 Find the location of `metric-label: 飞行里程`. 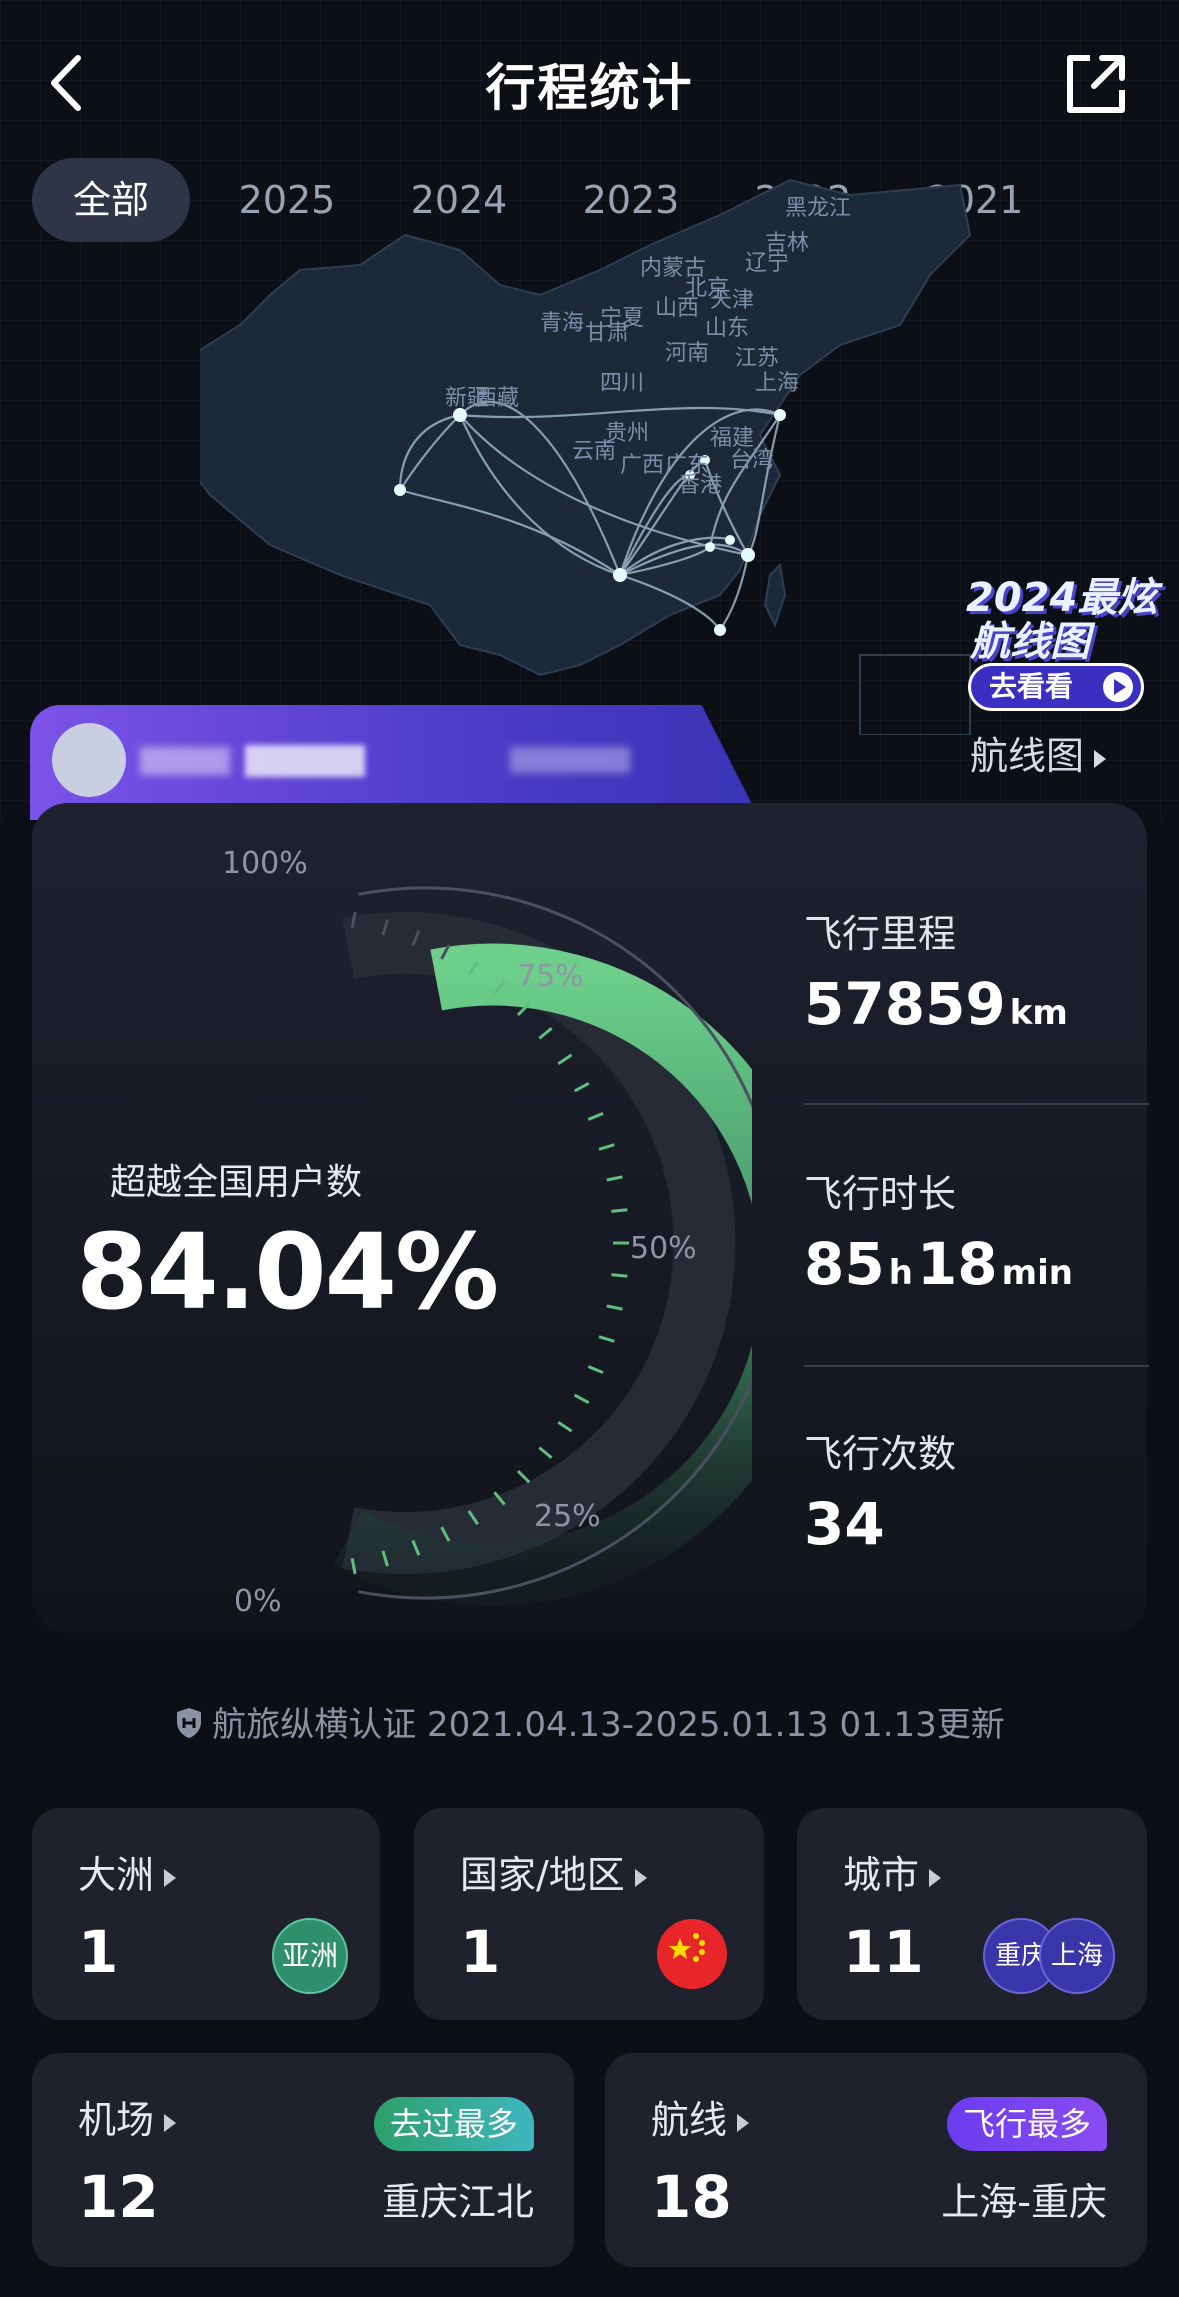

metric-label: 飞行里程 is located at coordinates (880, 934).